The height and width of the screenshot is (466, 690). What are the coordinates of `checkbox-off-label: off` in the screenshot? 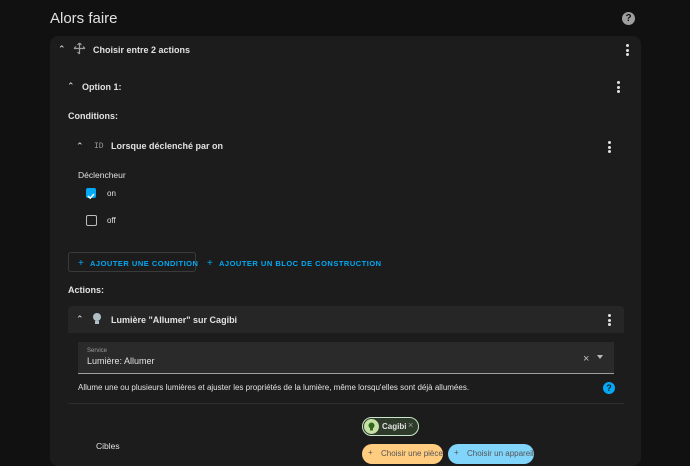 It's located at (111, 220).